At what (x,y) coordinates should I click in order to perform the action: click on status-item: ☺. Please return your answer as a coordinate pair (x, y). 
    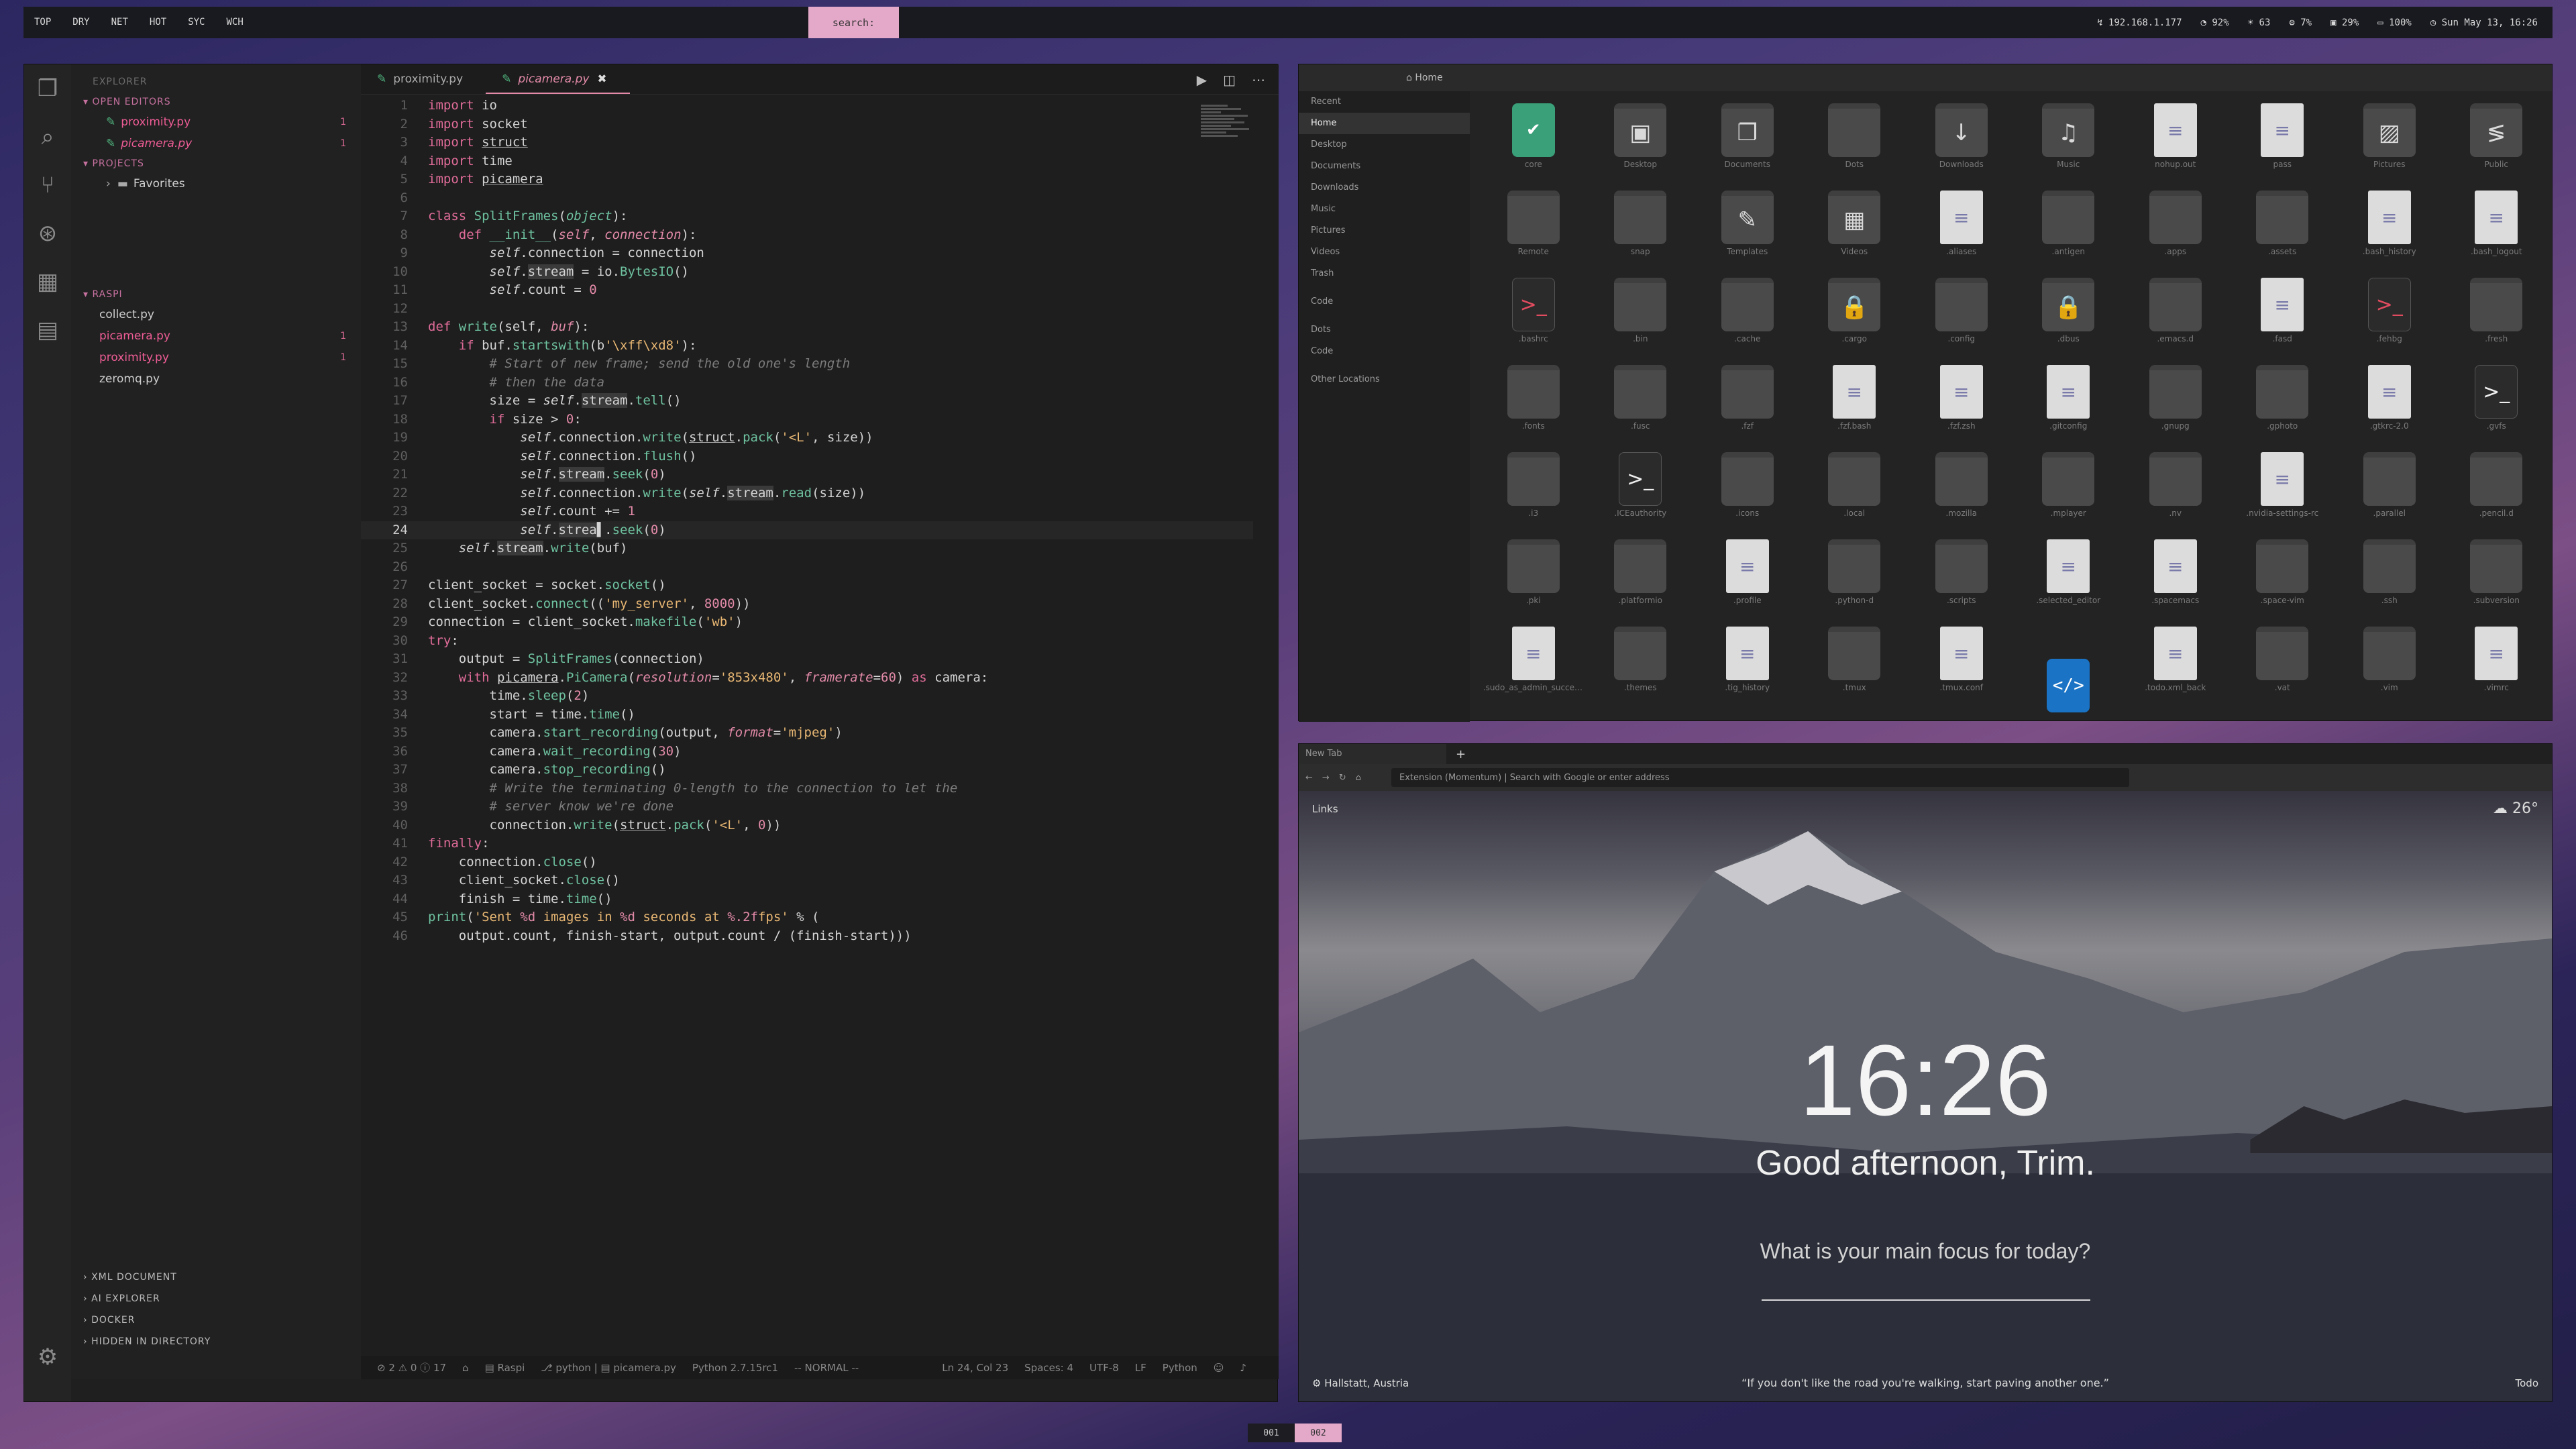
    Looking at the image, I should click on (1219, 1368).